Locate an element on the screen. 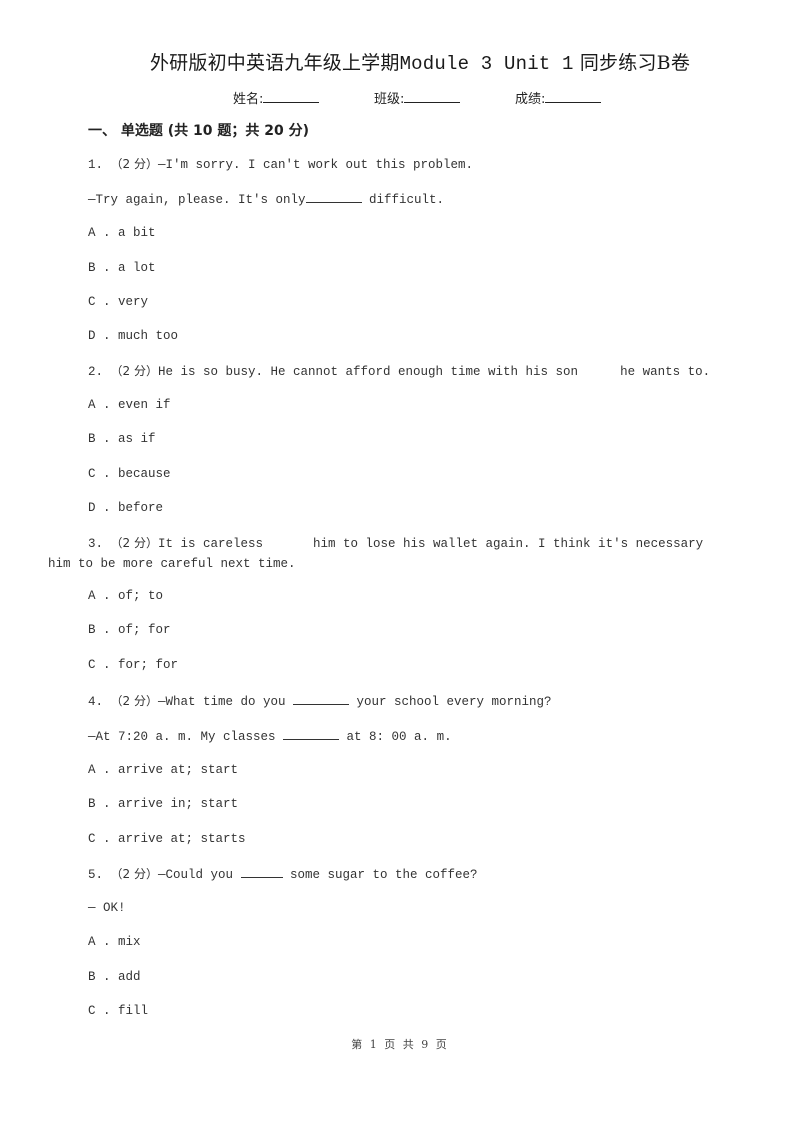  option-4c: C . arrive at; starts is located at coordinates (167, 839).